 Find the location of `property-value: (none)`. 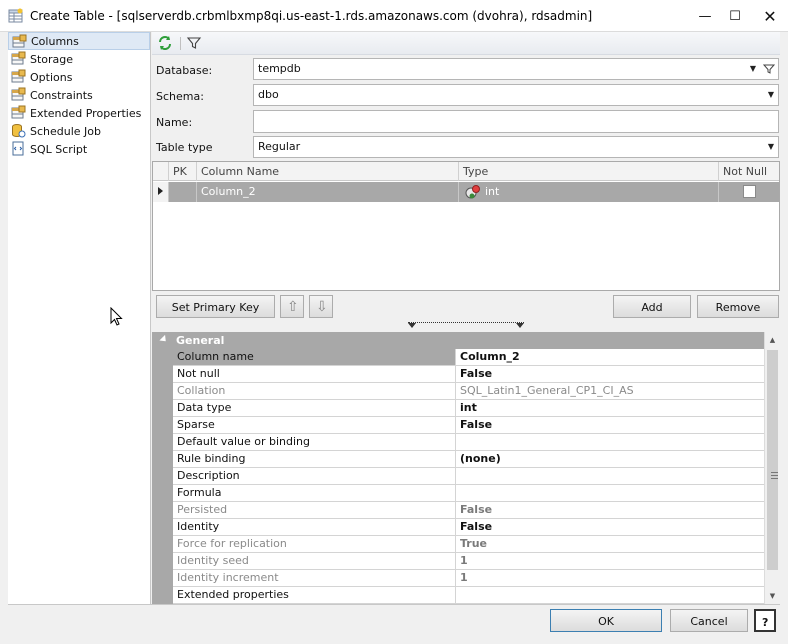

property-value: (none) is located at coordinates (610, 459).